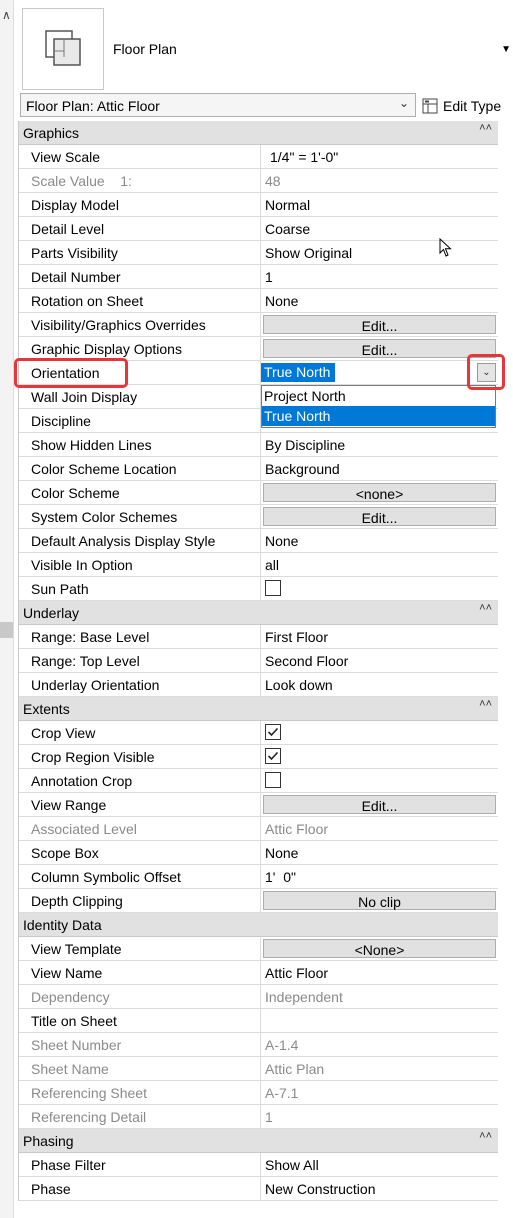 Image resolution: width=513 pixels, height=1218 pixels. Describe the element at coordinates (379, 1020) in the screenshot. I see `property-value` at that location.